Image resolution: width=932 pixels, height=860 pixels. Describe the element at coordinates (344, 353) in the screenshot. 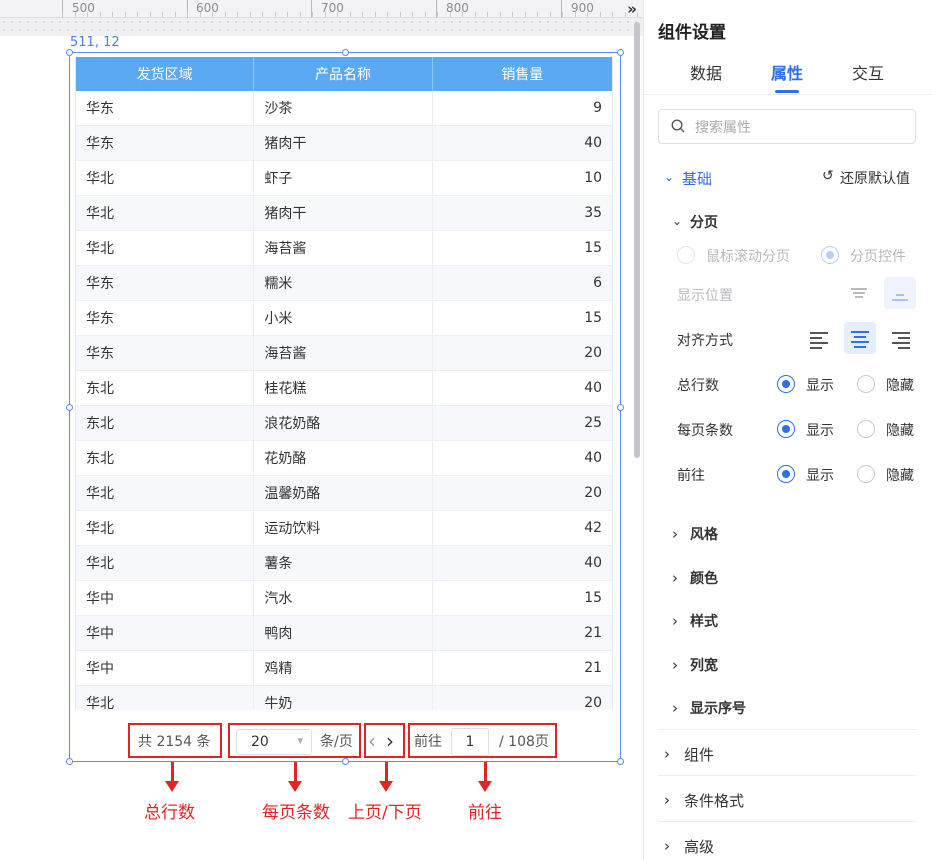

I see `table-row: 华东 海苔酱 20` at that location.